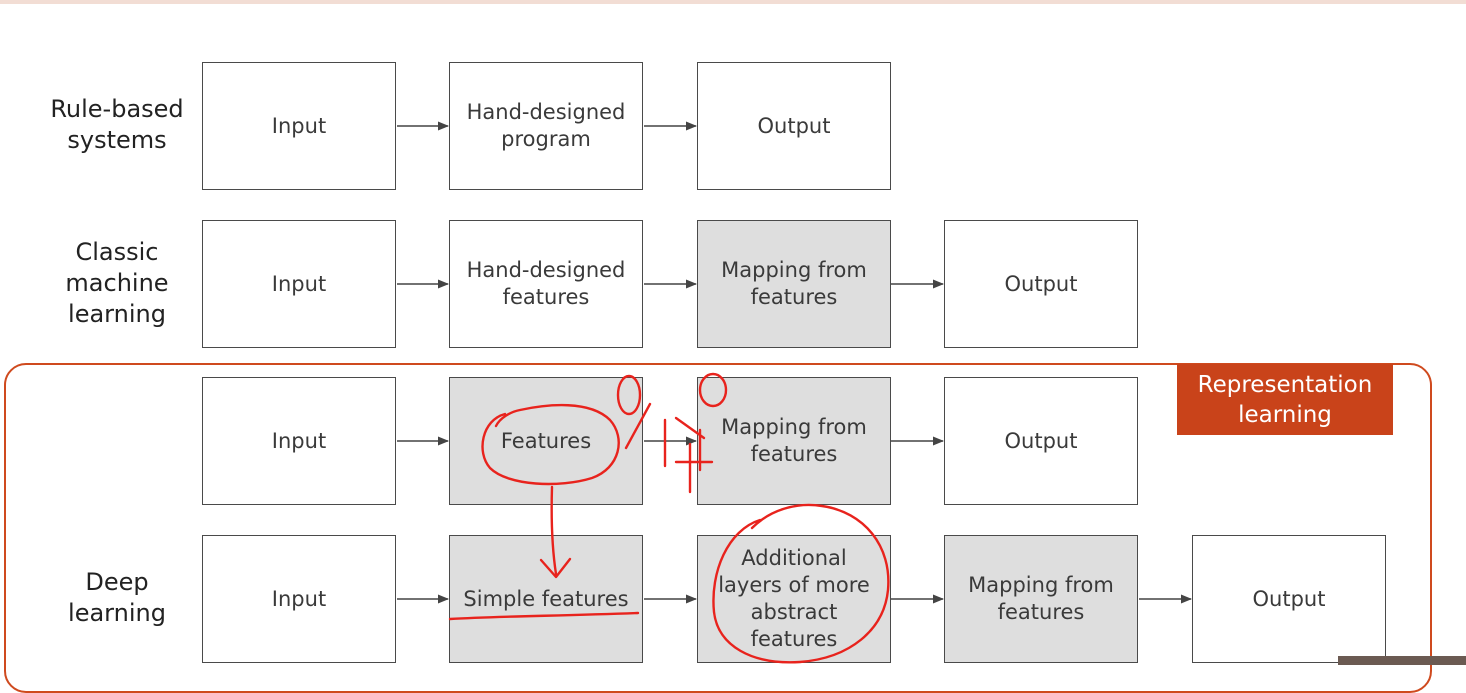 This screenshot has height=693, width=1466. Describe the element at coordinates (544, 616) in the screenshot. I see `ink-underline` at that location.